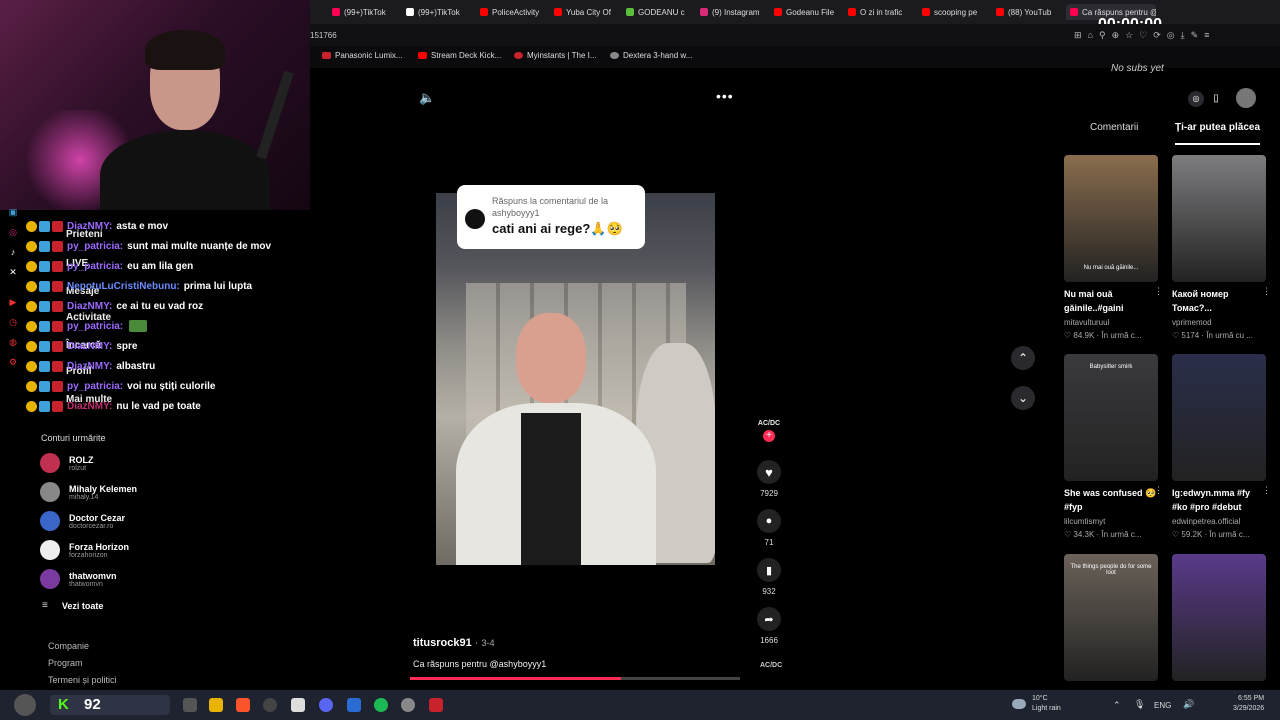 The image size is (1280, 720). I want to click on url-fragment: 151766, so click(323, 35).